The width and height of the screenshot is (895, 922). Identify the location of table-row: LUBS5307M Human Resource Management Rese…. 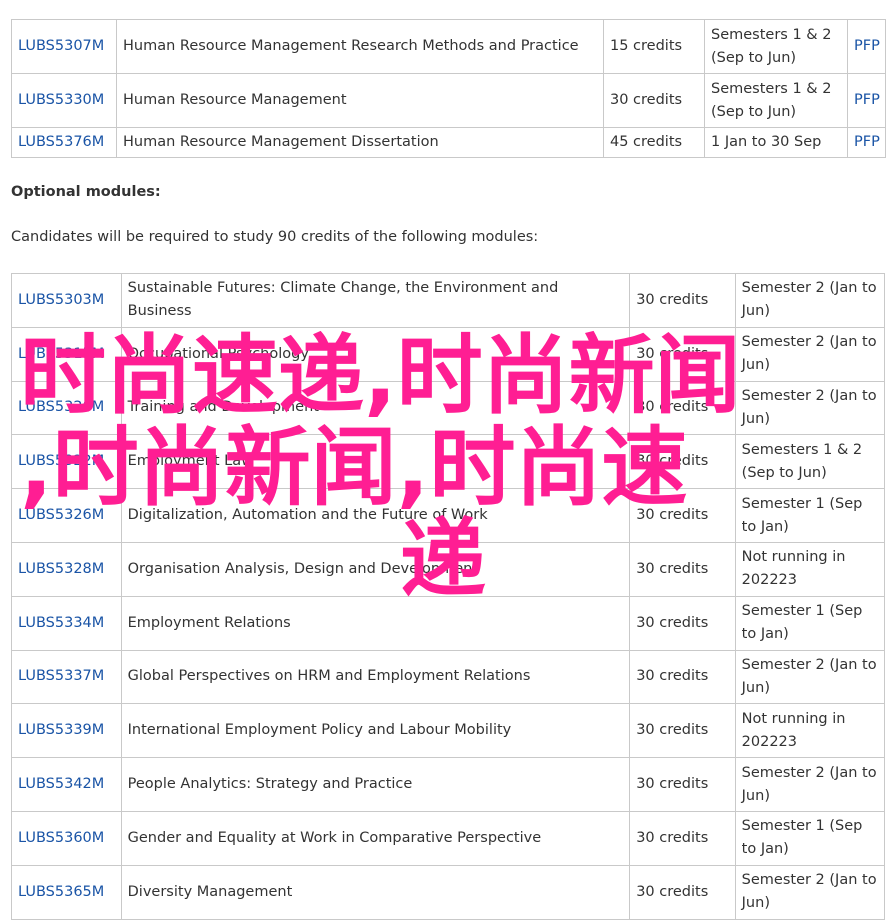
(448, 46).